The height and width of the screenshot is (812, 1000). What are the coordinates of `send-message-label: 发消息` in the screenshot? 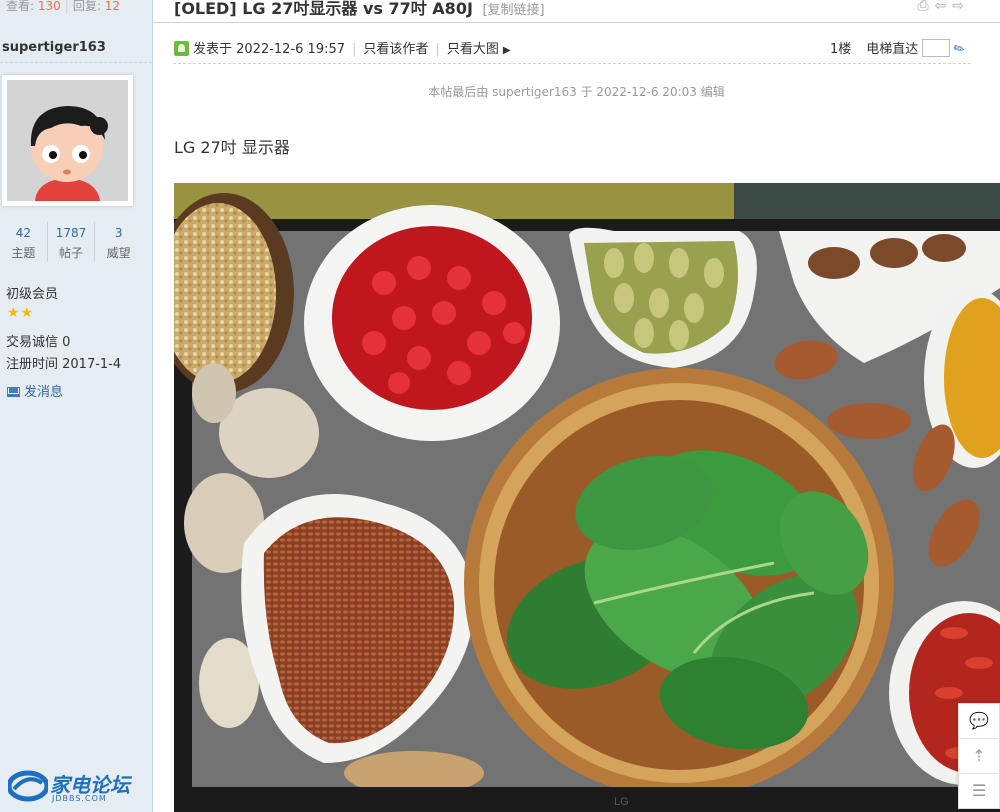 It's located at (44, 392).